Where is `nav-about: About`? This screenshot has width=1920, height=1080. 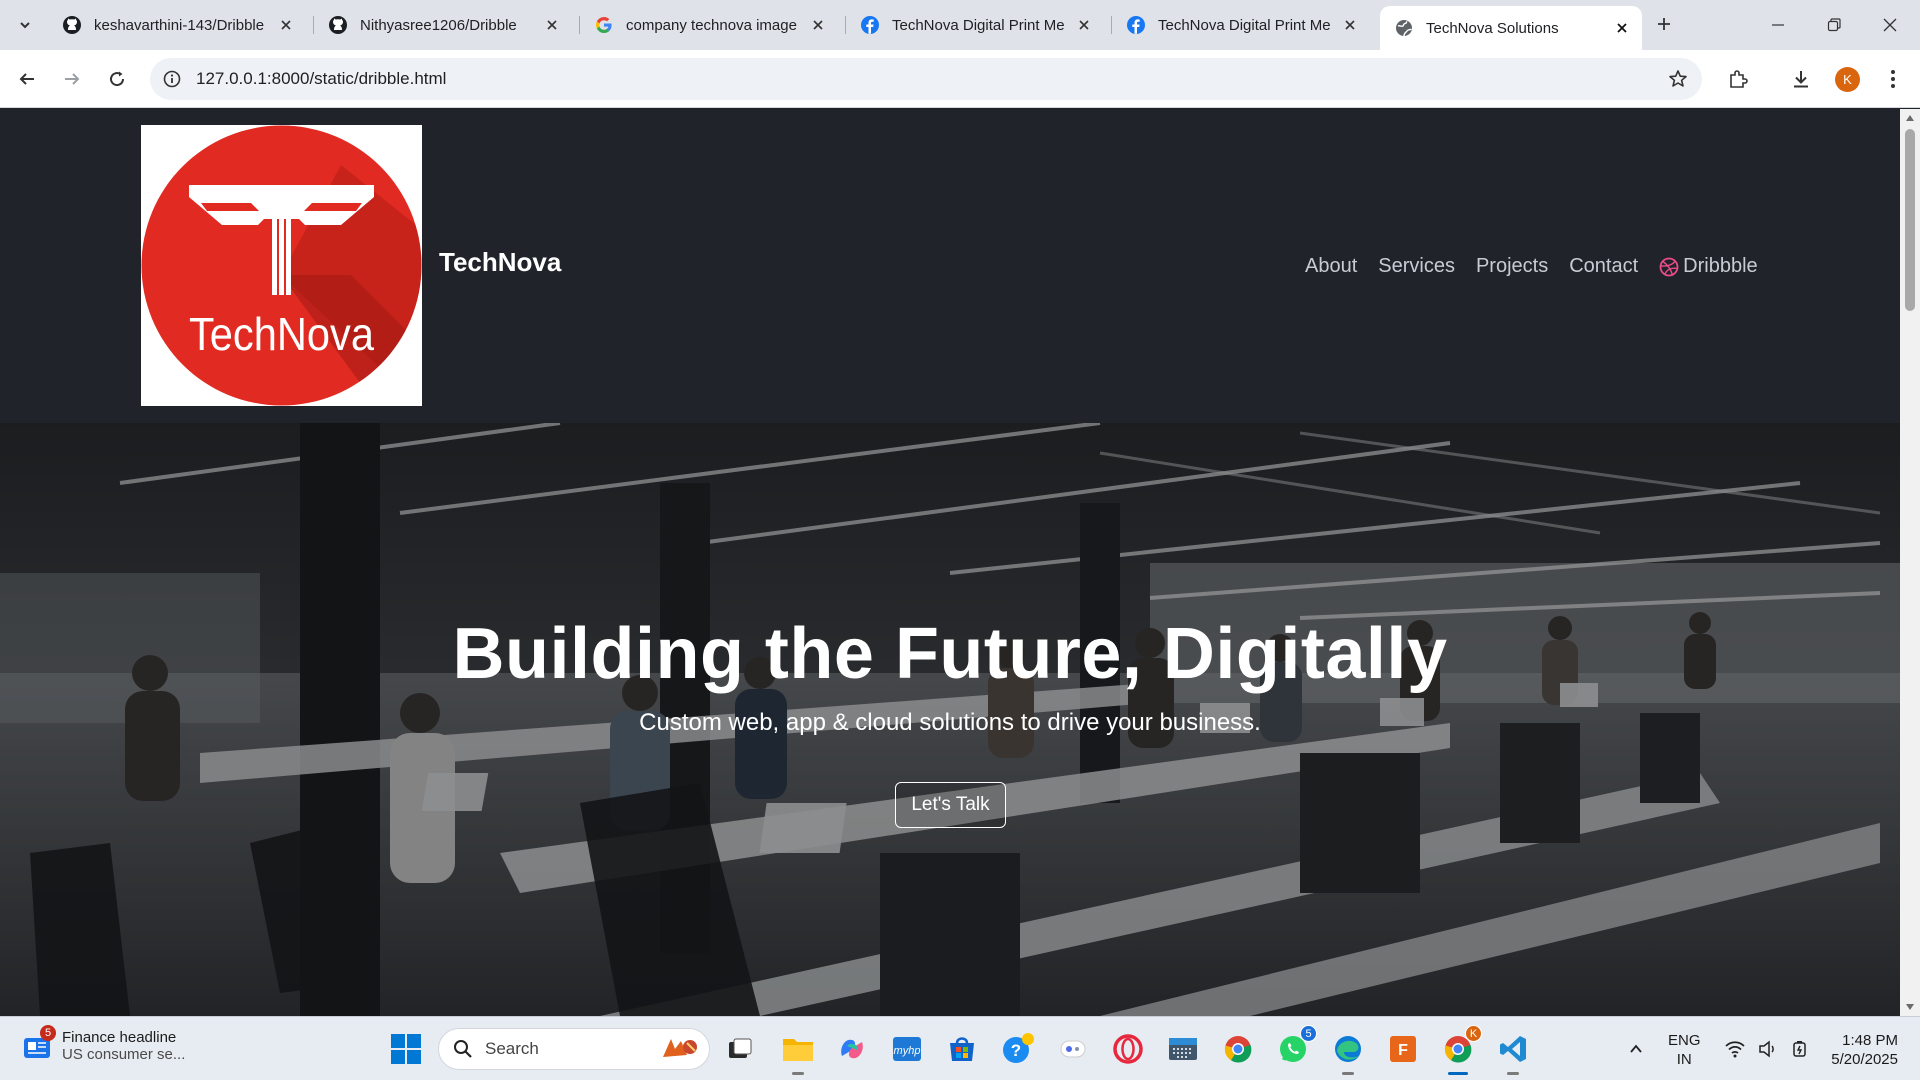 nav-about: About is located at coordinates (1331, 266).